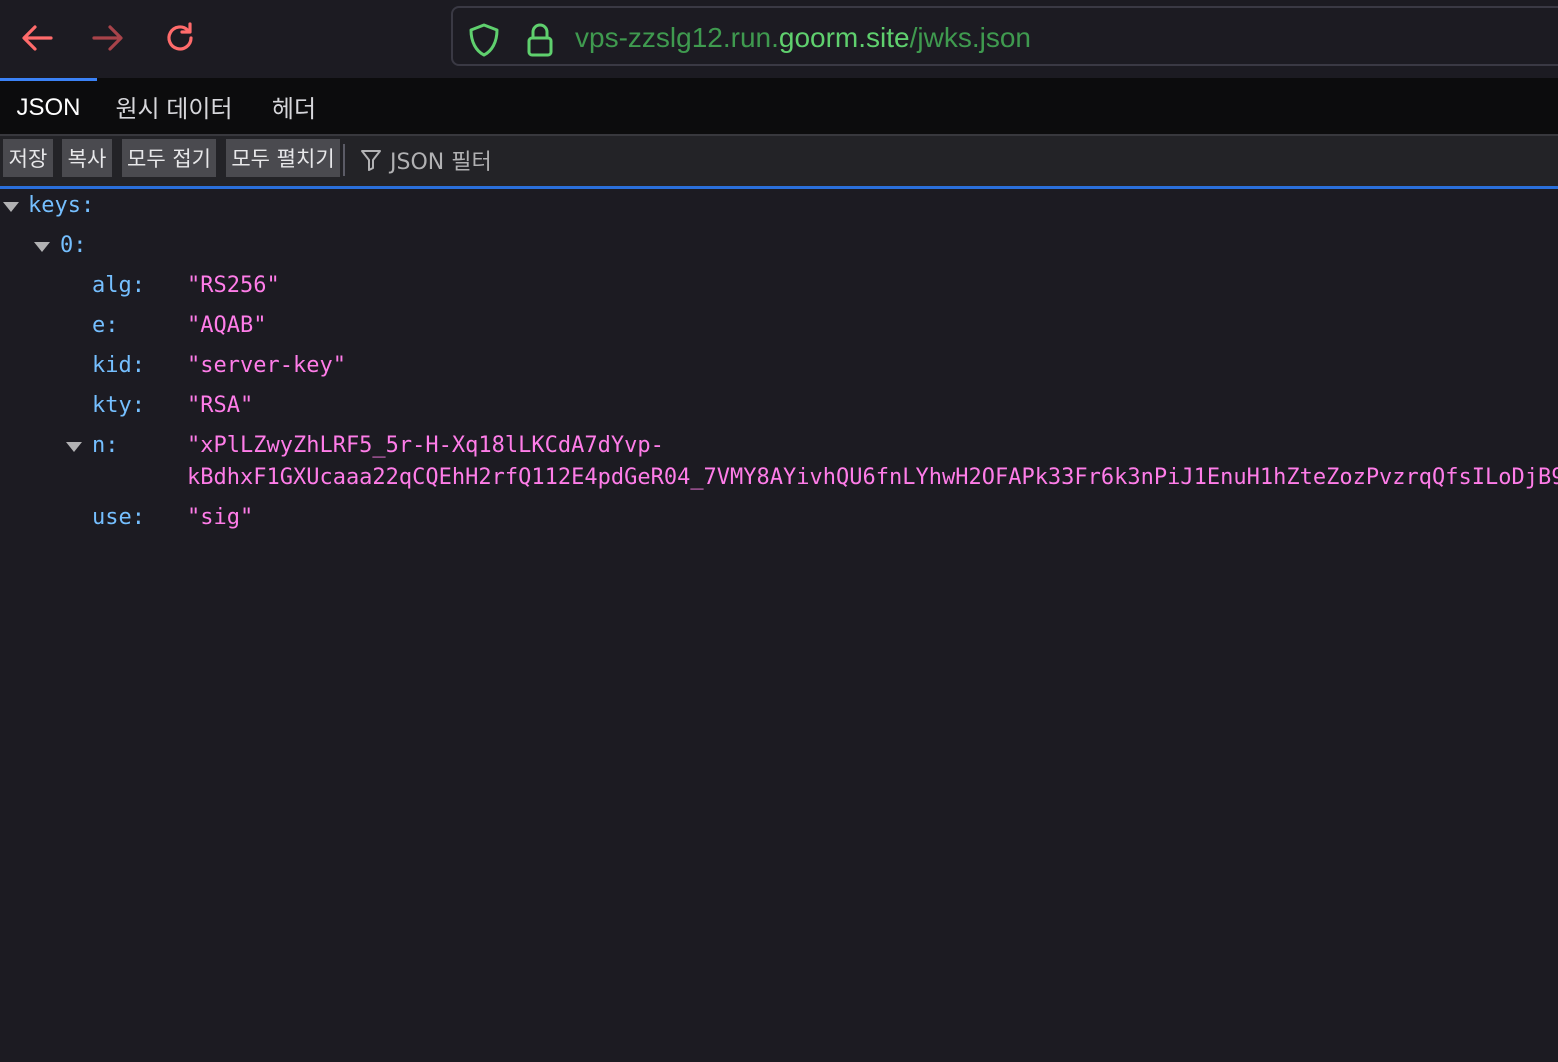 The width and height of the screenshot is (1558, 1062). I want to click on url-host: goorm.site, so click(844, 37).